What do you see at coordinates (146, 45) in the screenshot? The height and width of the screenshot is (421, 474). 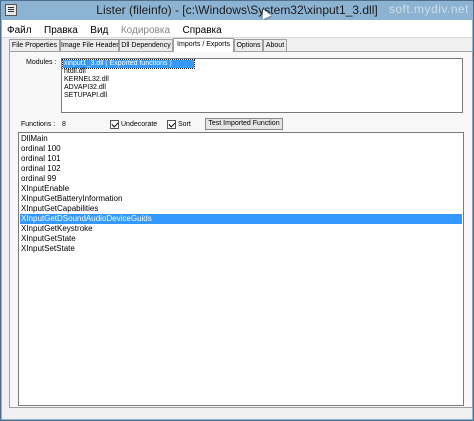 I see `tab-dll-dependency: Dll Dependency` at bounding box center [146, 45].